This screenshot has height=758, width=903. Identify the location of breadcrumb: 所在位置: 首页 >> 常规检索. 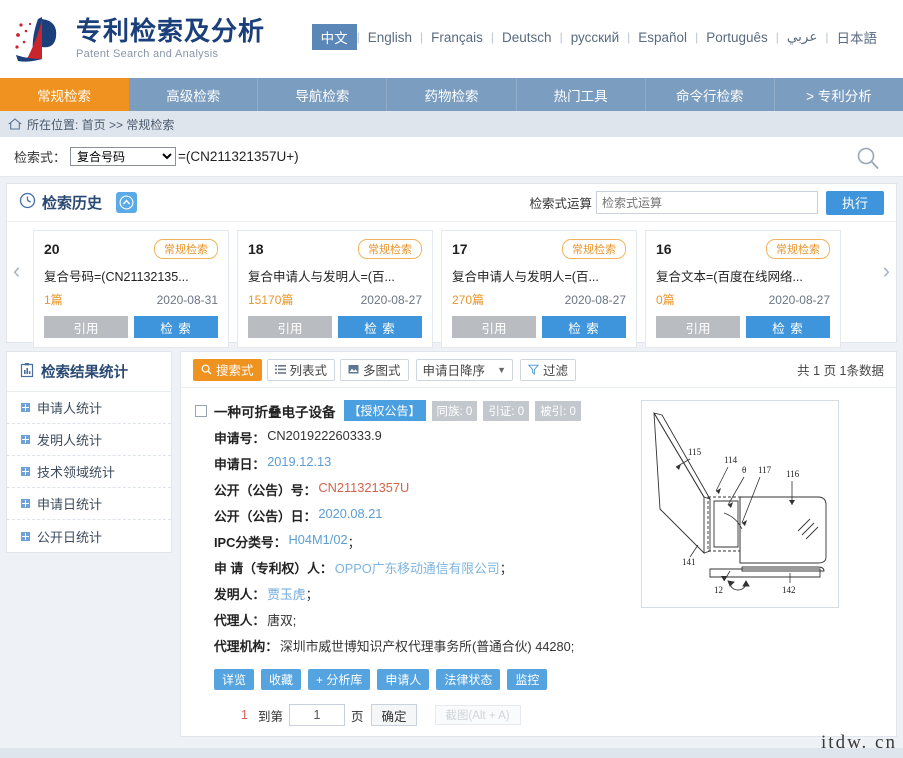
(451, 124).